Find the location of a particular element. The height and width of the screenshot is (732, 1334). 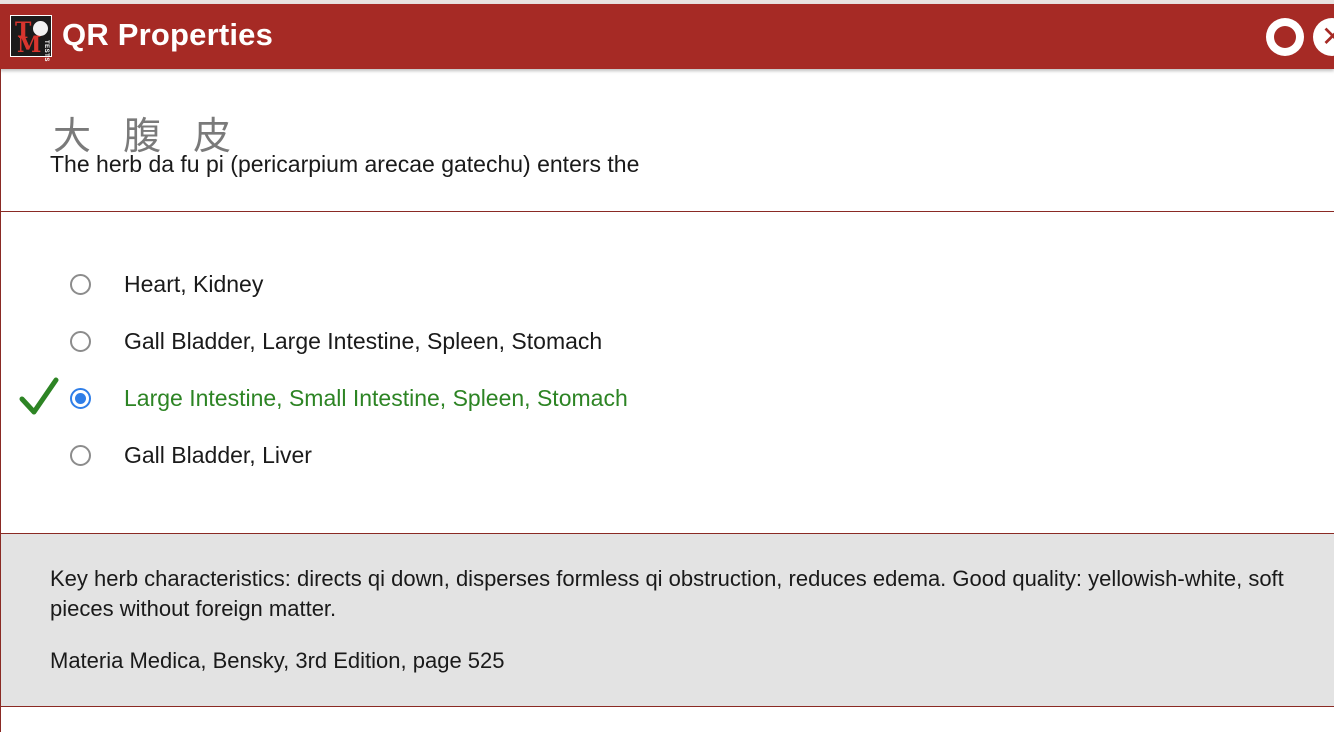

radio-selected-dot is located at coordinates (80, 398).